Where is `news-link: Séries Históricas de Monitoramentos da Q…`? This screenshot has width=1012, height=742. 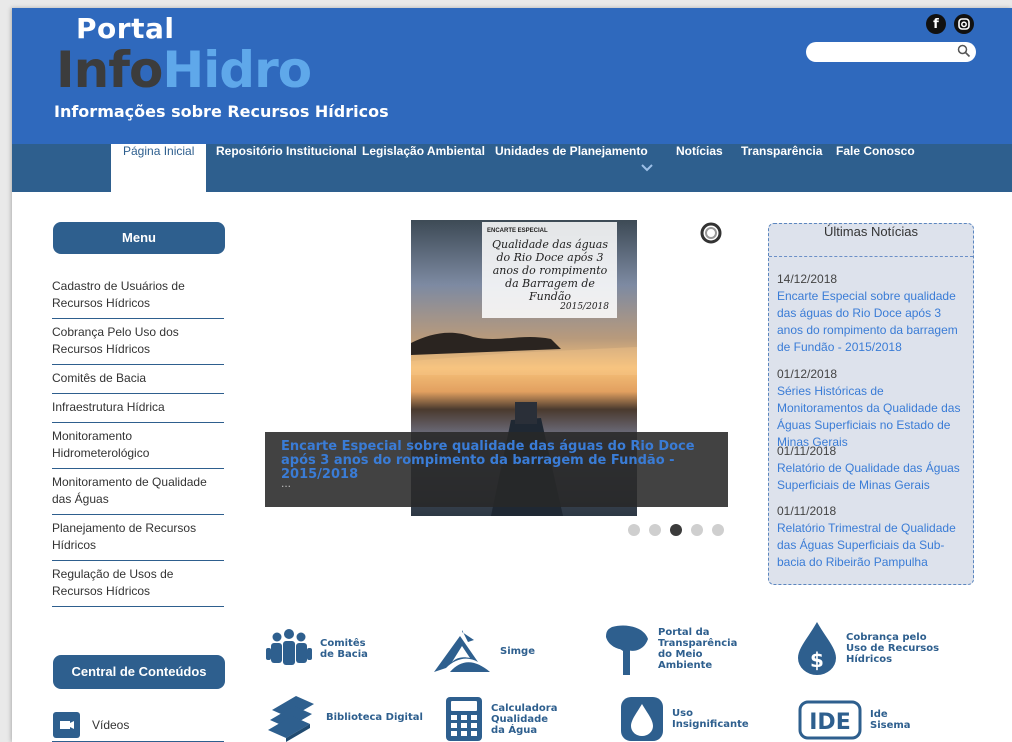 news-link: Séries Históricas de Monitoramentos da Q… is located at coordinates (873, 417).